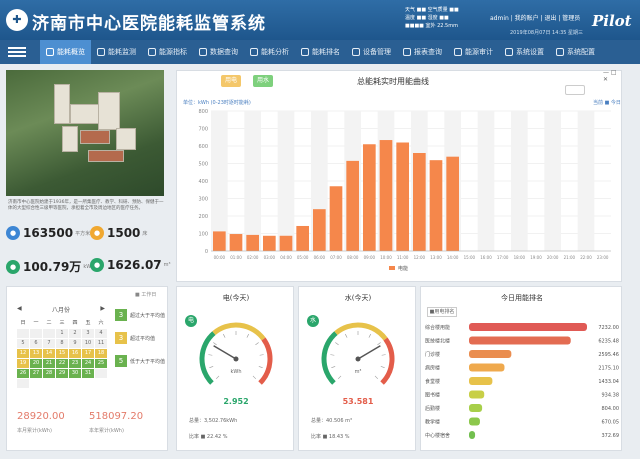 Image resolution: width=640 pixels, height=459 pixels. I want to click on nav-item-10: 系统配置, so click(575, 52).